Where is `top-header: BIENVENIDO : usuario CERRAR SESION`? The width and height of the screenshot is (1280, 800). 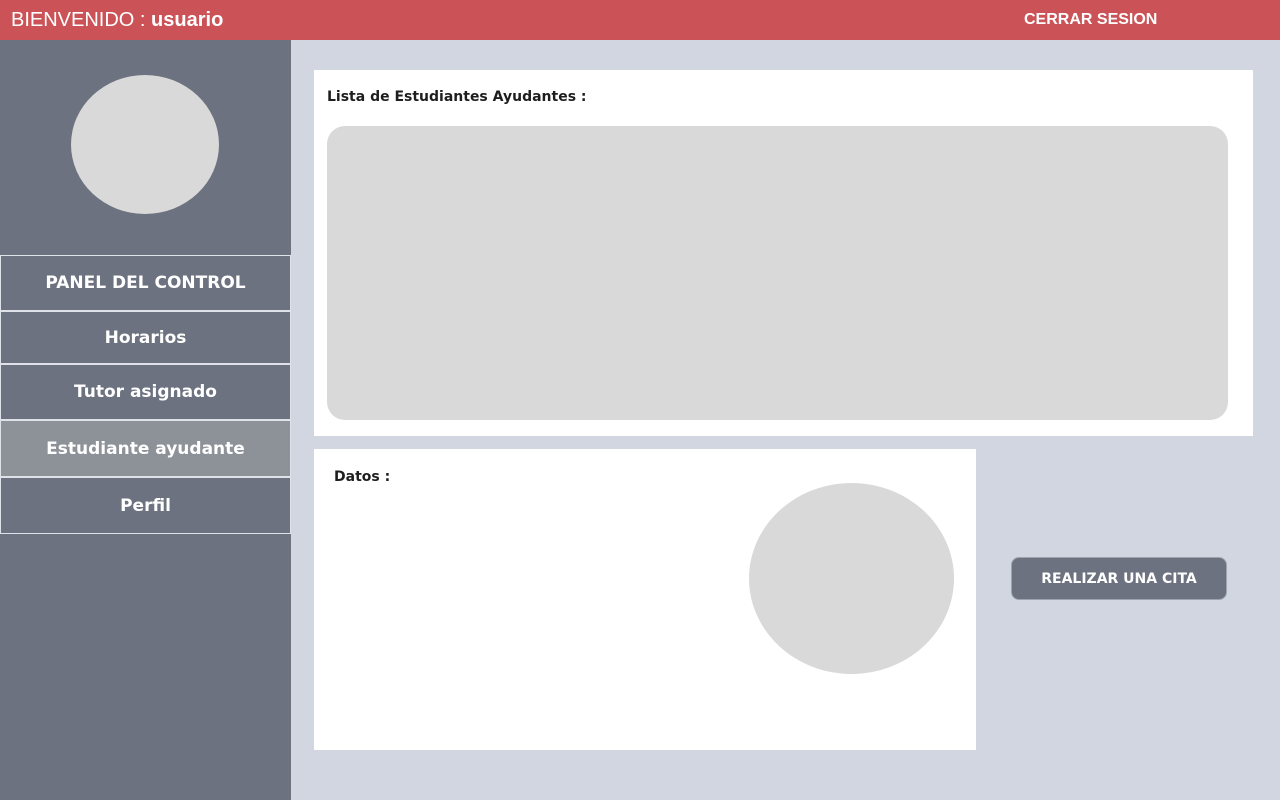
top-header: BIENVENIDO : usuario CERRAR SESION is located at coordinates (640, 20).